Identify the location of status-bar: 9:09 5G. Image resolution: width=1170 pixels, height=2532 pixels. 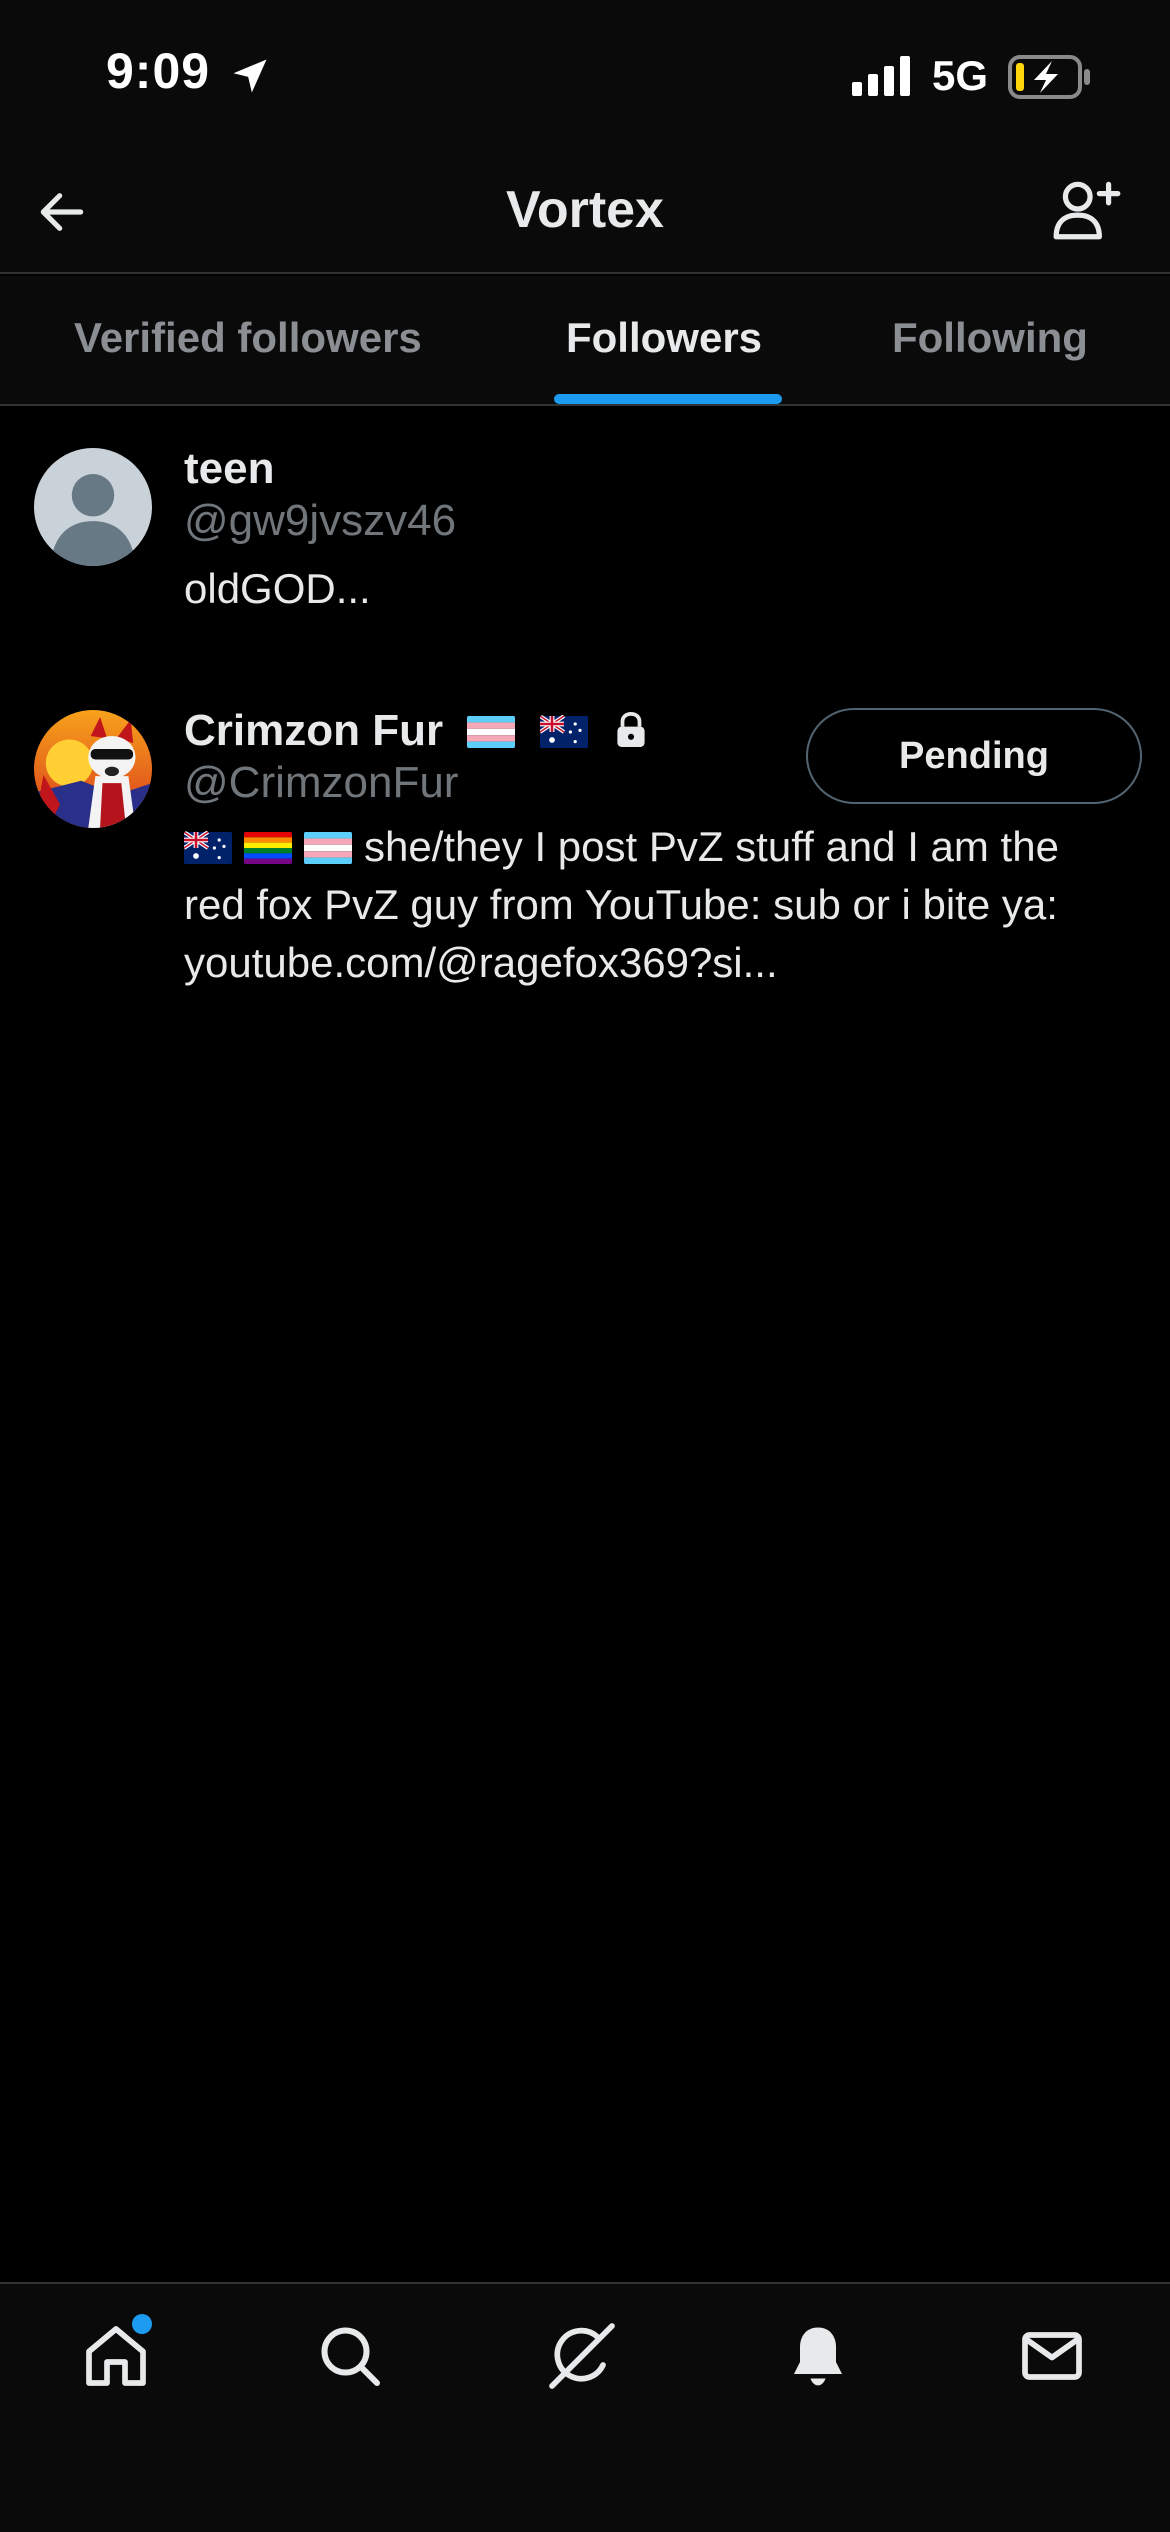
(585, 75).